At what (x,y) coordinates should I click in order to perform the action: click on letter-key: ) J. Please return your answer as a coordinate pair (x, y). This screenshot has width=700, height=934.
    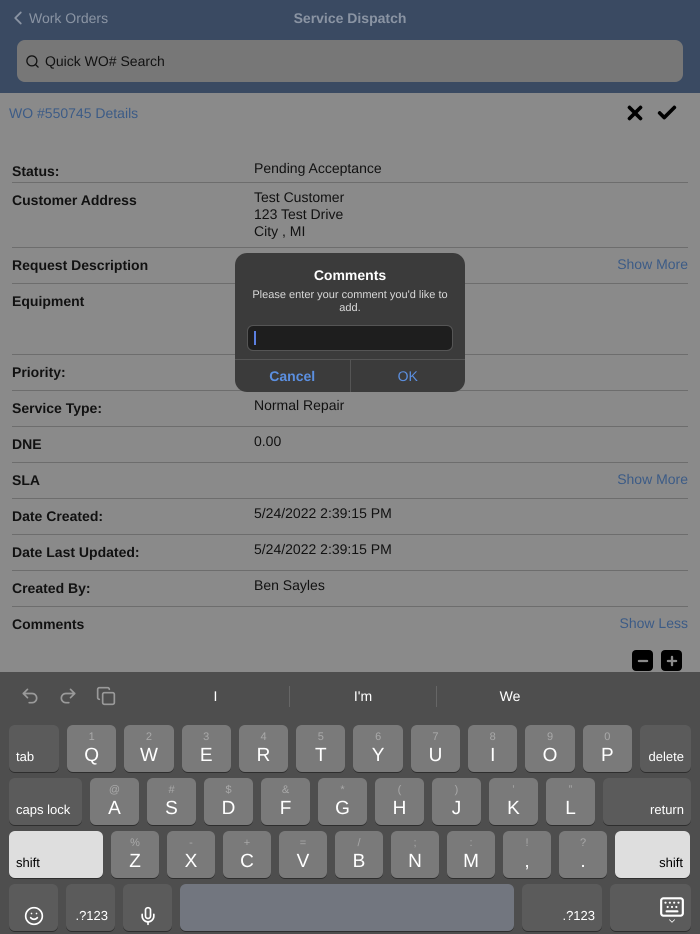
    Looking at the image, I should click on (456, 801).